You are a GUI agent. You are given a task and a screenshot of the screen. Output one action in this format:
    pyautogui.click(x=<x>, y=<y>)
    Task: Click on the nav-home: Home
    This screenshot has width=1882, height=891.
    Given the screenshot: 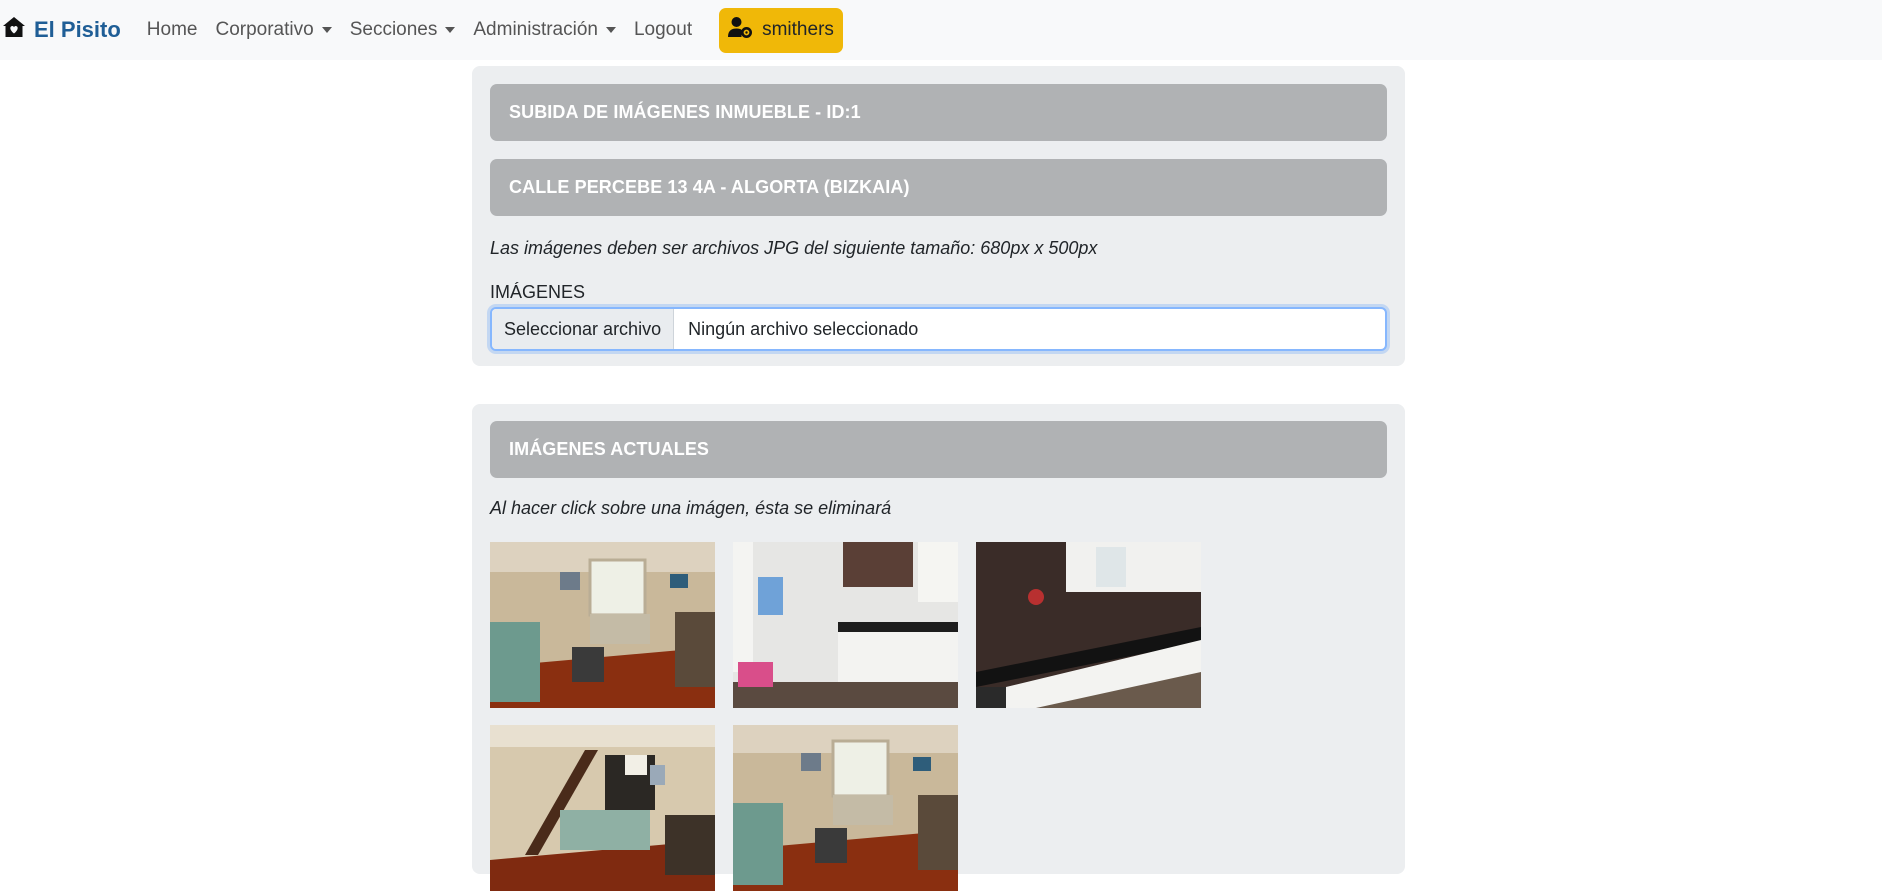 What is the action you would take?
    pyautogui.click(x=172, y=30)
    